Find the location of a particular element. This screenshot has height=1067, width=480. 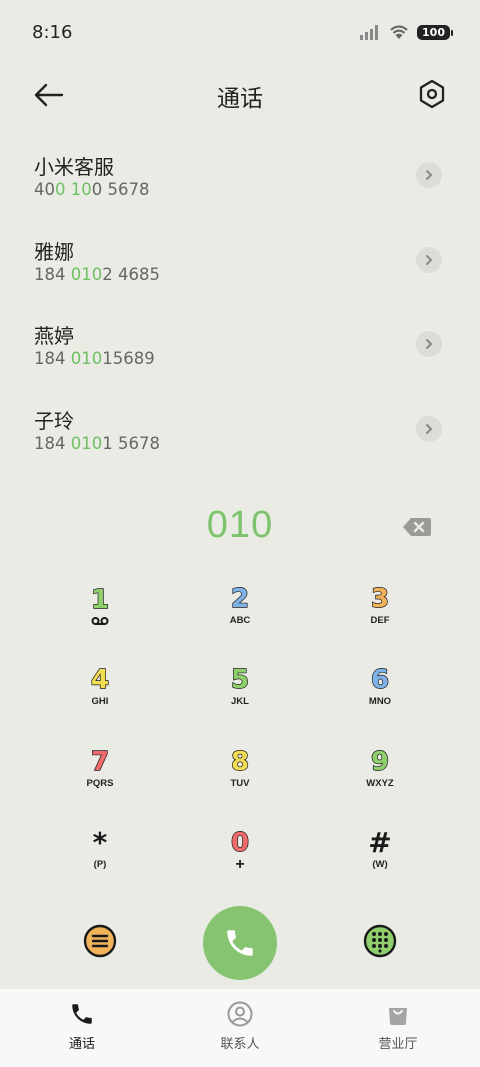

tab-label: 联系人 is located at coordinates (240, 1044).